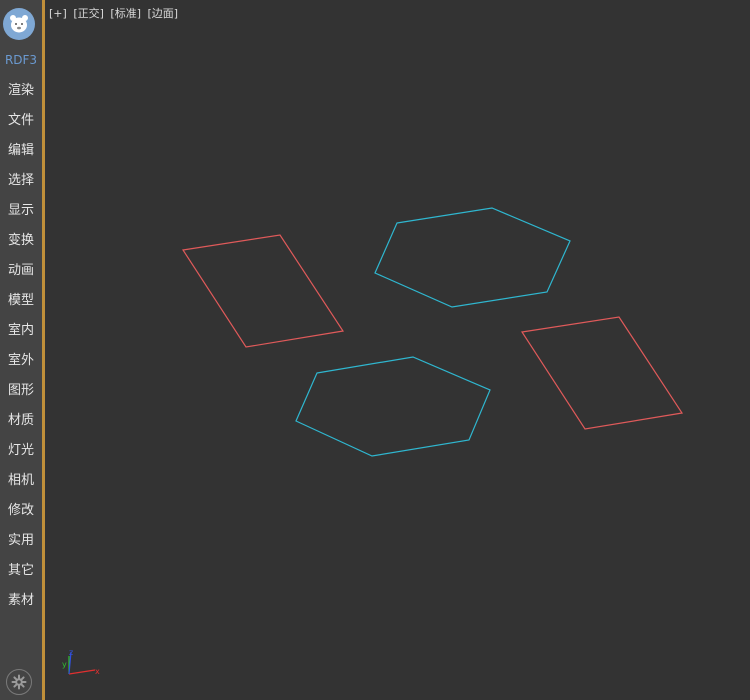  Describe the element at coordinates (21, 328) in the screenshot. I see `menu-item-interior: 室内` at that location.